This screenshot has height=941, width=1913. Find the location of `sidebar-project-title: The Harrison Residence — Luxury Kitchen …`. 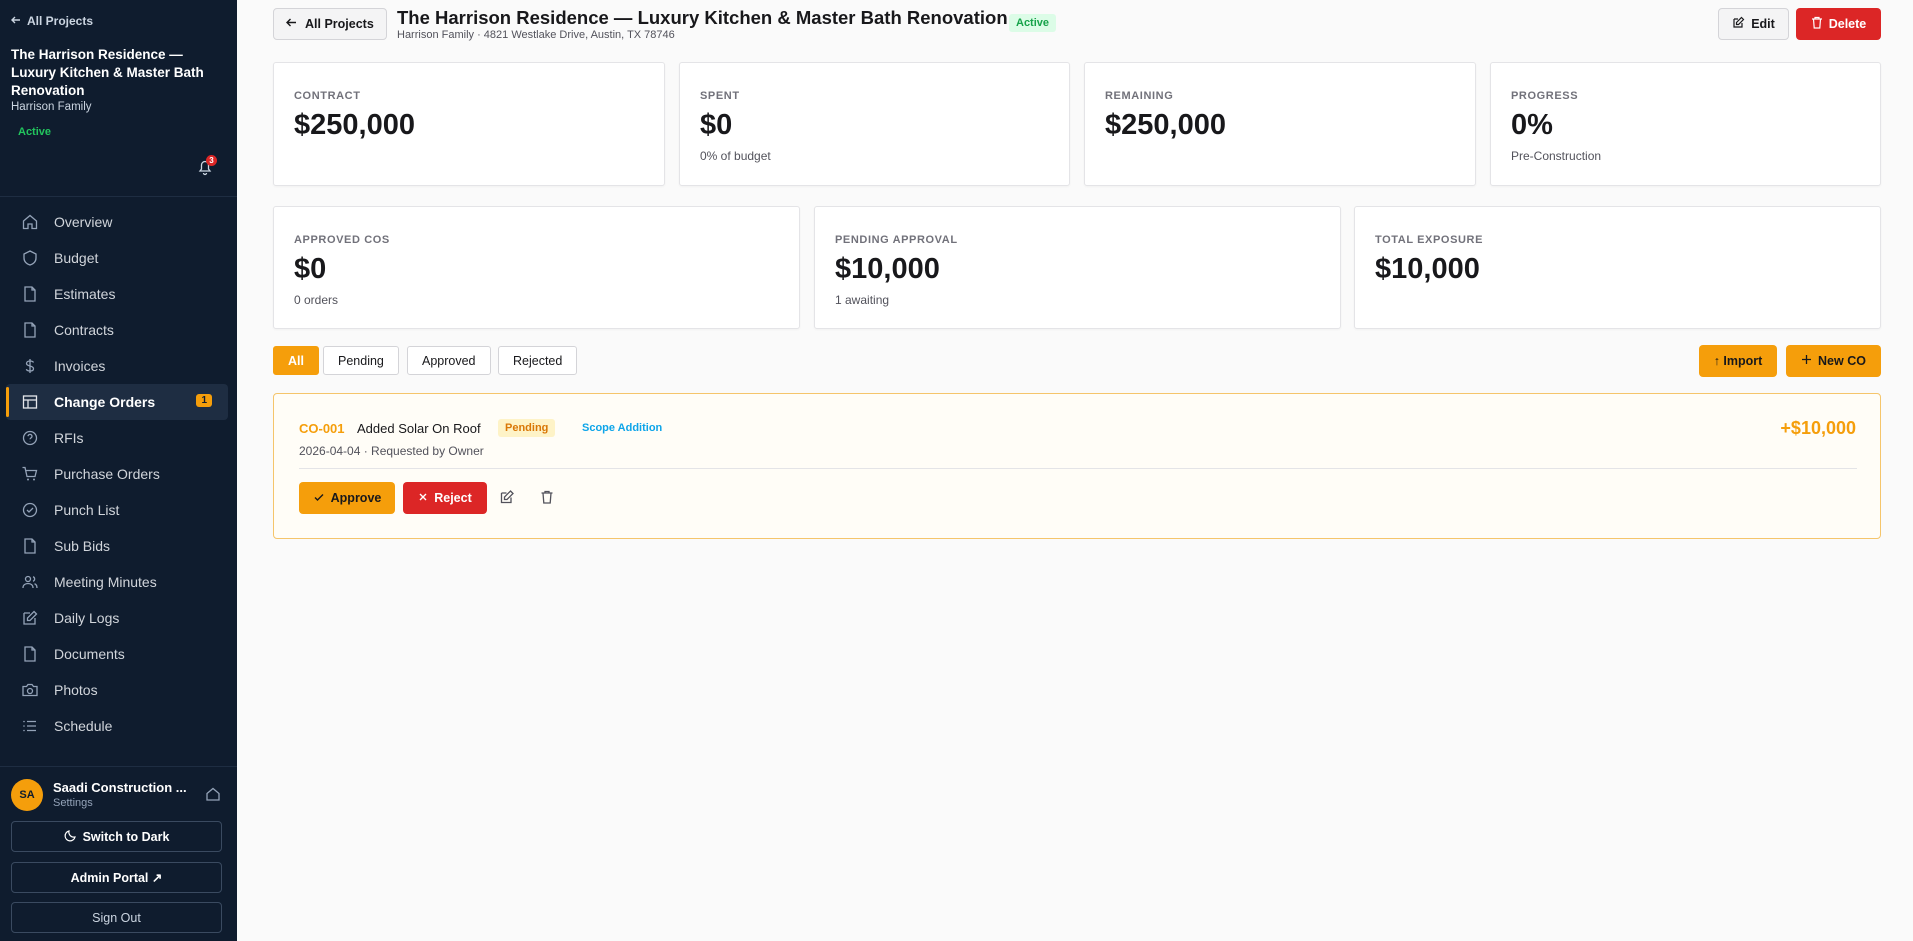

sidebar-project-title: The Harrison Residence — Luxury Kitchen … is located at coordinates (107, 72).